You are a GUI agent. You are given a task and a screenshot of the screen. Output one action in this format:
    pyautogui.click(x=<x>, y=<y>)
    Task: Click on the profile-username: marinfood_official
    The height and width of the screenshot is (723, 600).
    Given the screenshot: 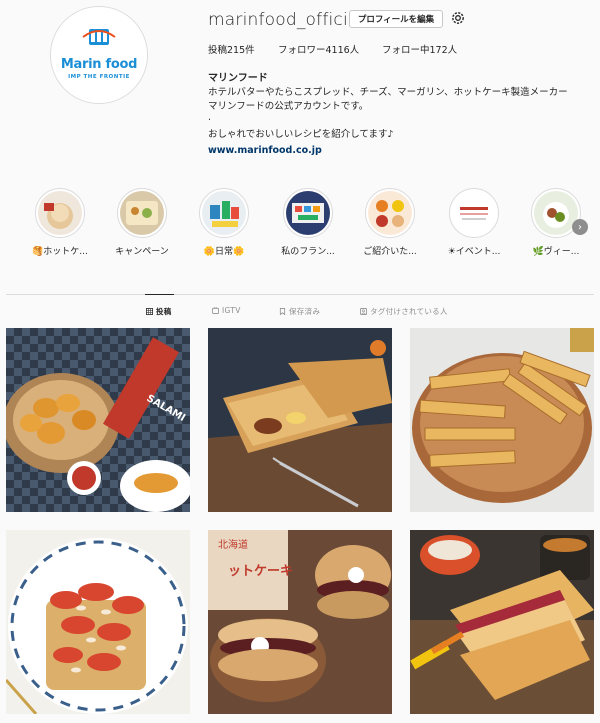 What is the action you would take?
    pyautogui.click(x=286, y=20)
    